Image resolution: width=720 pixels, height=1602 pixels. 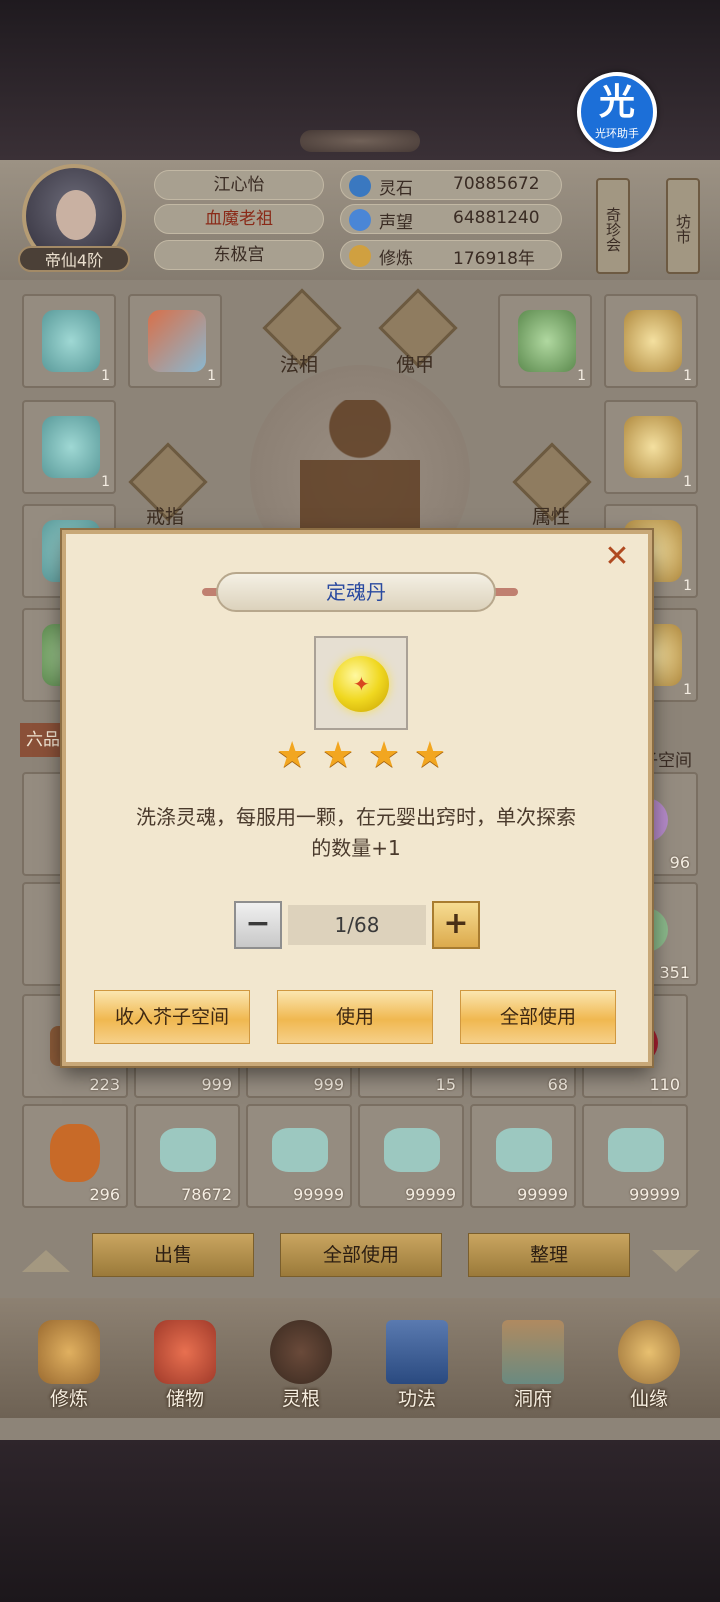 What do you see at coordinates (69, 447) in the screenshot?
I see `equip-slot-robe-2: 1` at bounding box center [69, 447].